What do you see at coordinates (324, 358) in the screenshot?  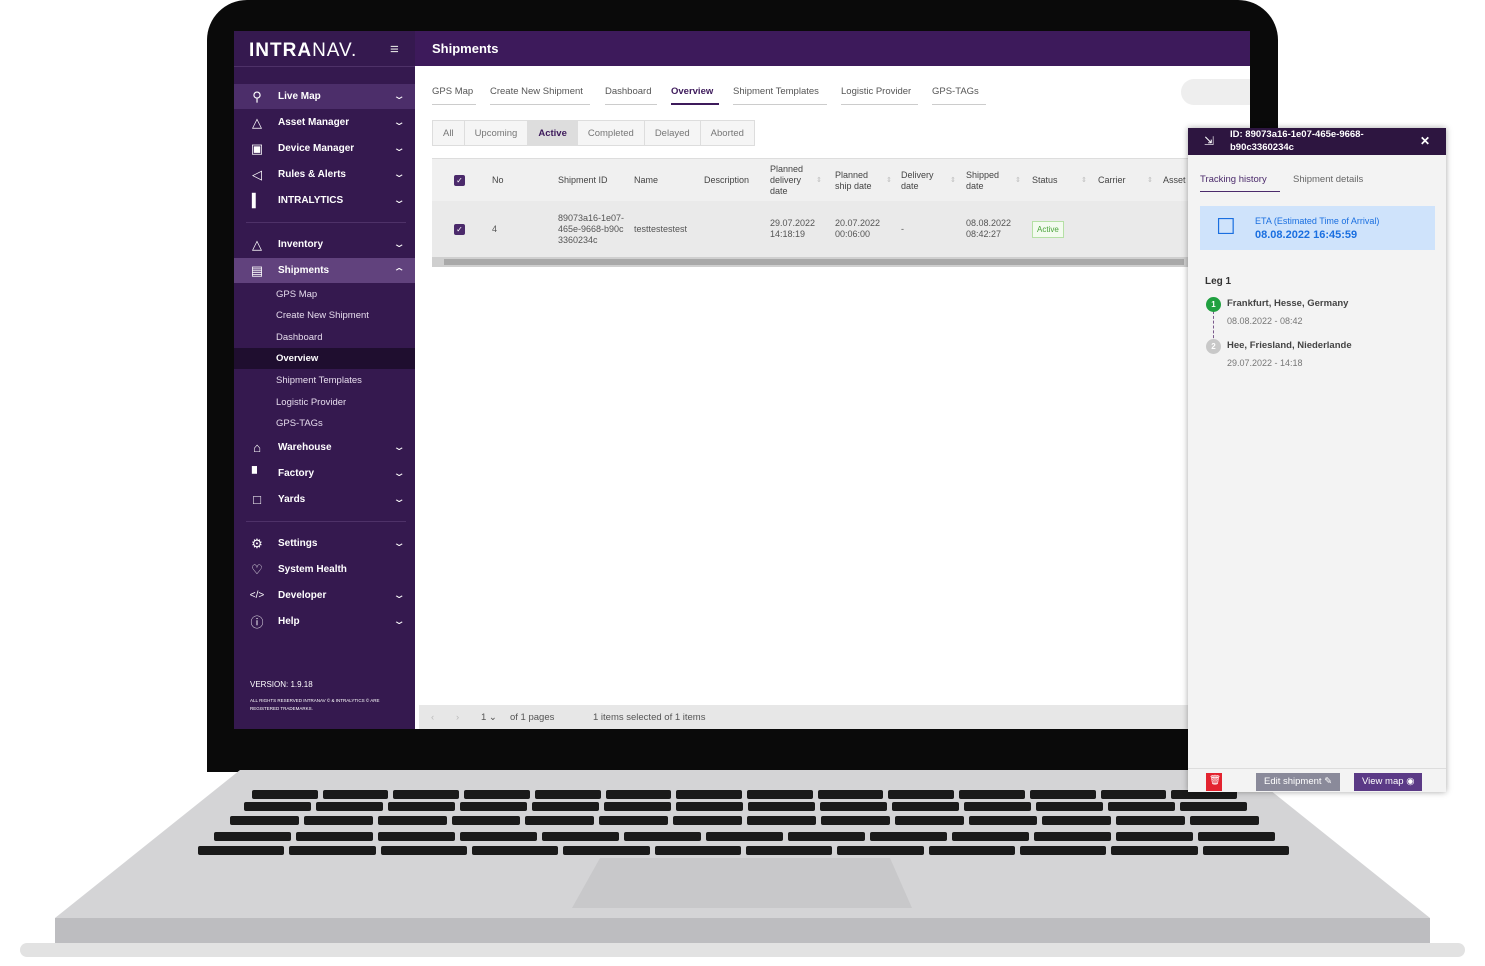 I see `sidebar-sub-overview: Overview` at bounding box center [324, 358].